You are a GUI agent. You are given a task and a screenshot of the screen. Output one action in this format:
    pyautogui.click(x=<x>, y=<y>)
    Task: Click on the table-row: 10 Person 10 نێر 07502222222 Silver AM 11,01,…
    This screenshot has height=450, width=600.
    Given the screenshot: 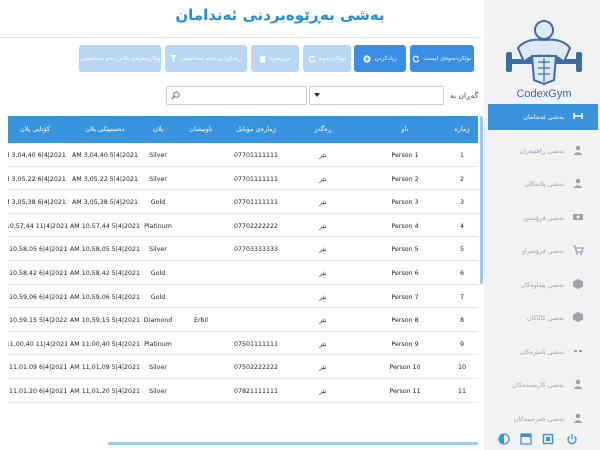 What is the action you would take?
    pyautogui.click(x=240, y=367)
    